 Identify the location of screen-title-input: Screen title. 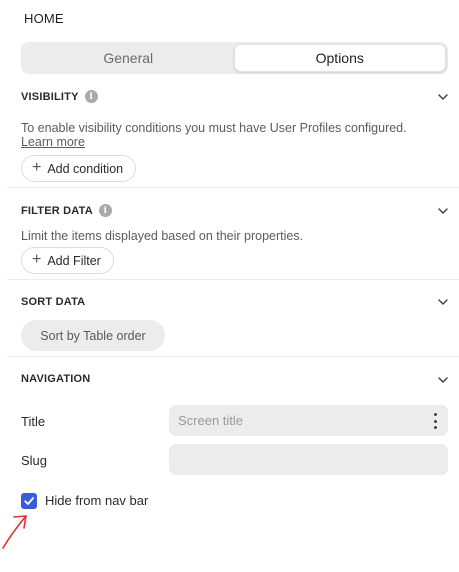
(308, 420).